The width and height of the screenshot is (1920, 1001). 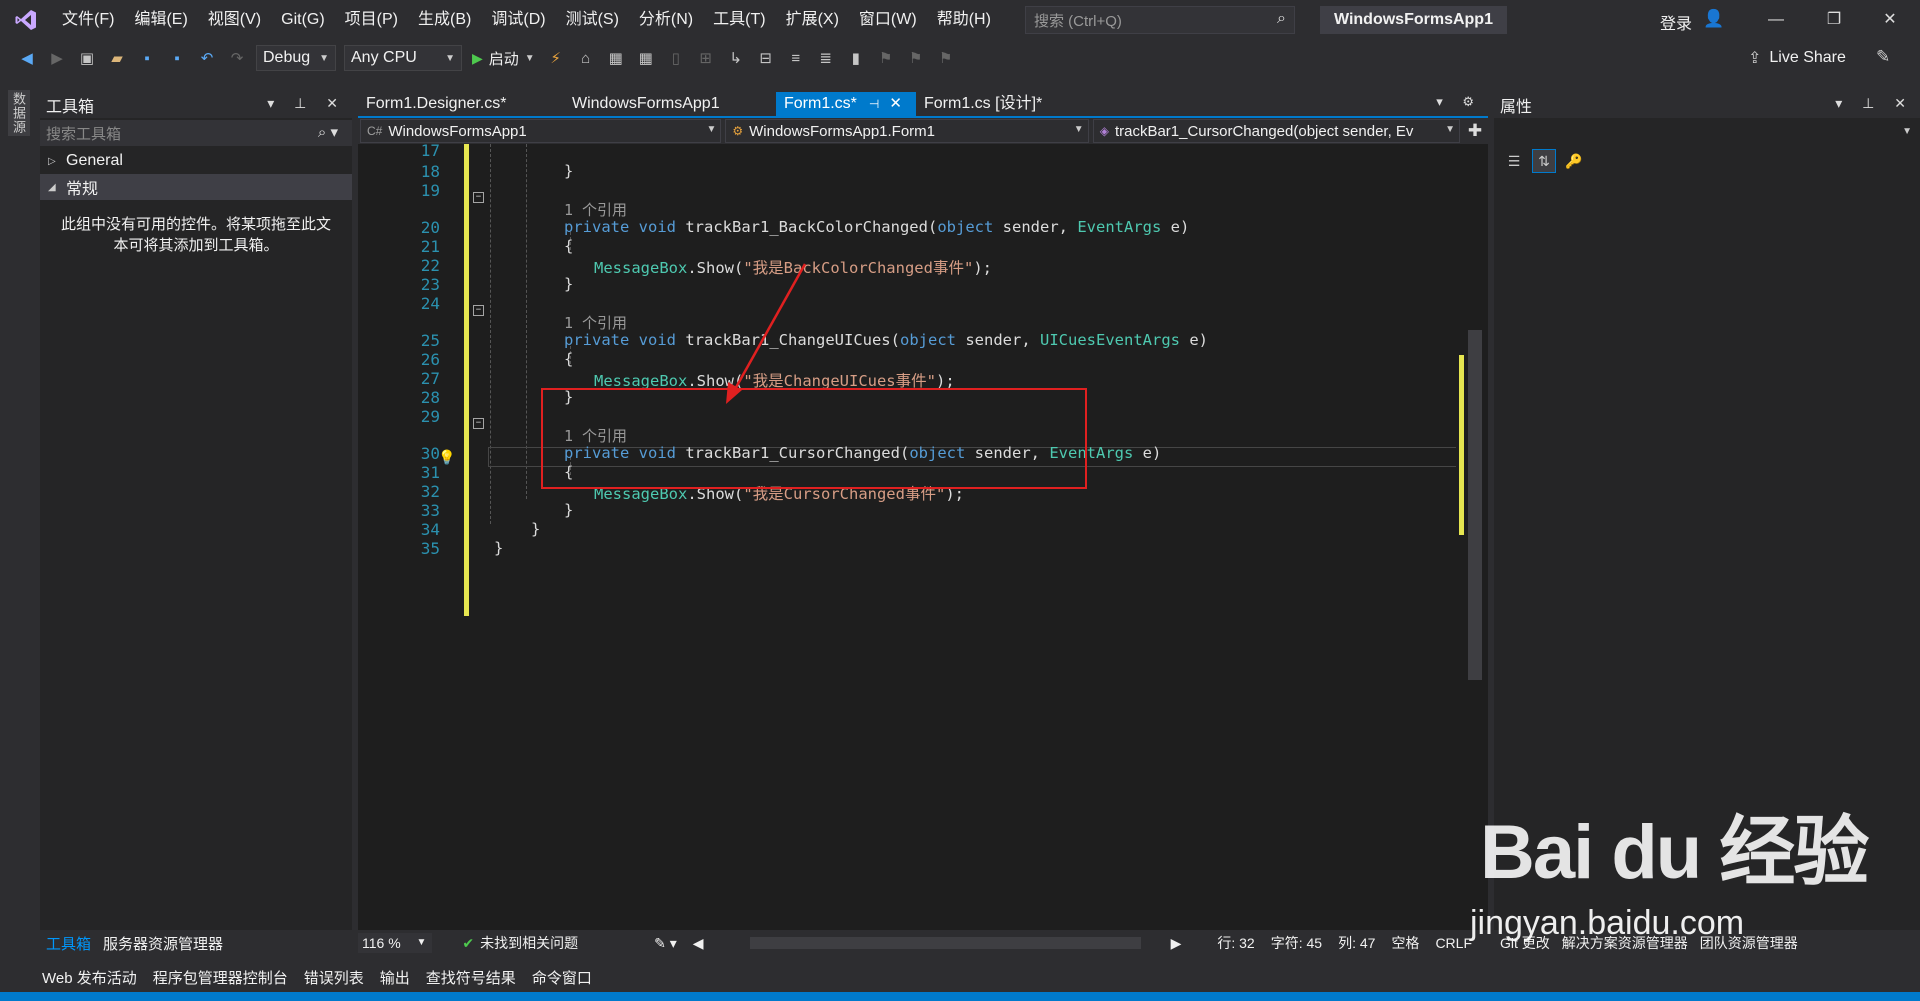 I want to click on pin-icon: ⊣, so click(x=874, y=104).